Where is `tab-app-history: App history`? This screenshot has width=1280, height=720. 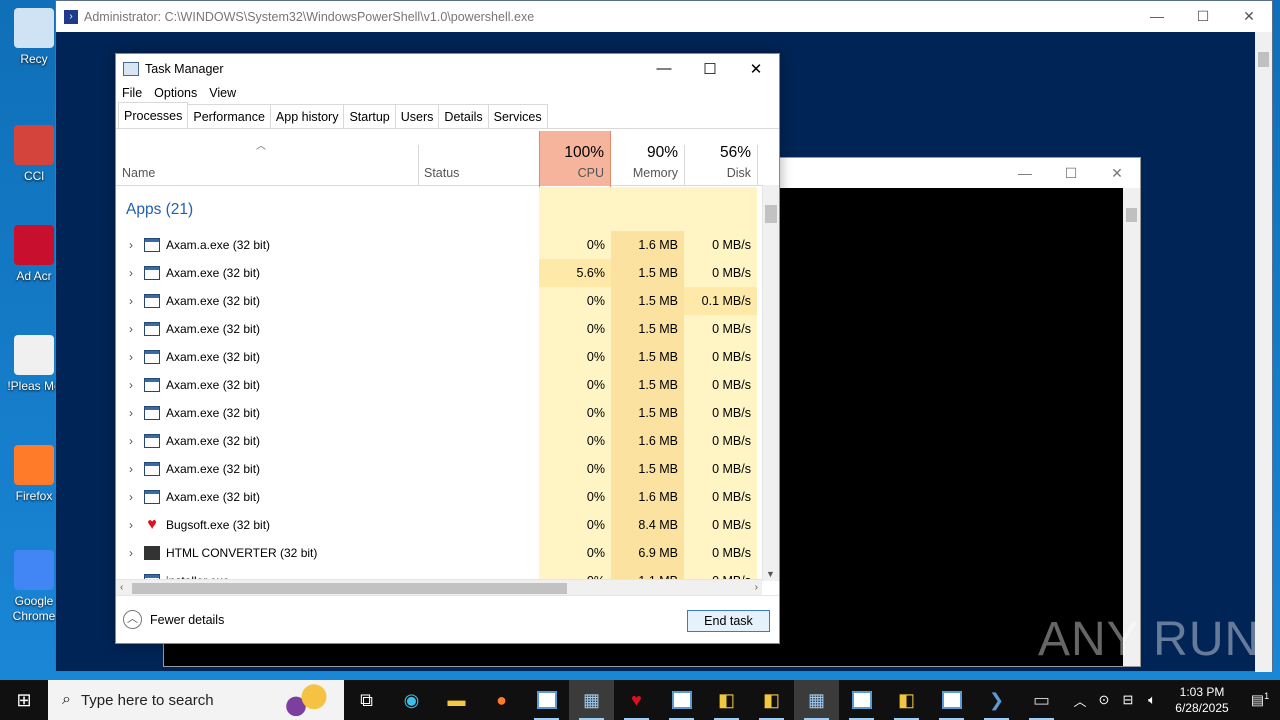
tab-app-history: App history is located at coordinates (307, 116).